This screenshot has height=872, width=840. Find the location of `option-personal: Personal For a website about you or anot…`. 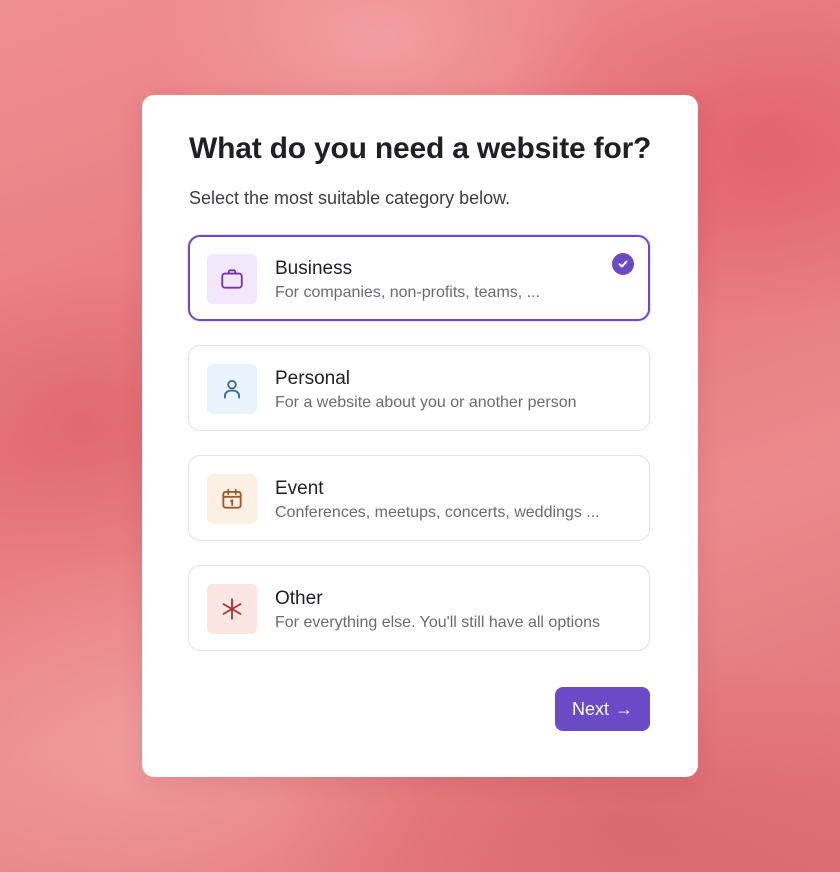

option-personal: Personal For a website about you or anot… is located at coordinates (419, 388).